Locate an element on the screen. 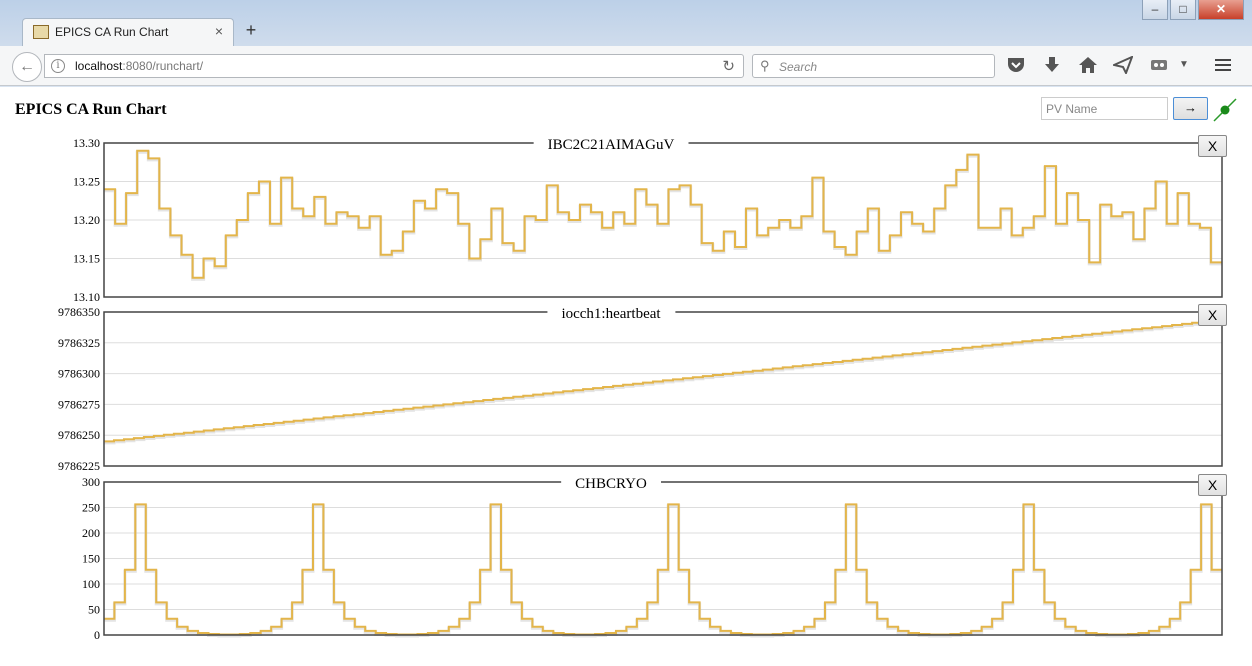 The image size is (1252, 666). extension-icon is located at coordinates (1159, 66).